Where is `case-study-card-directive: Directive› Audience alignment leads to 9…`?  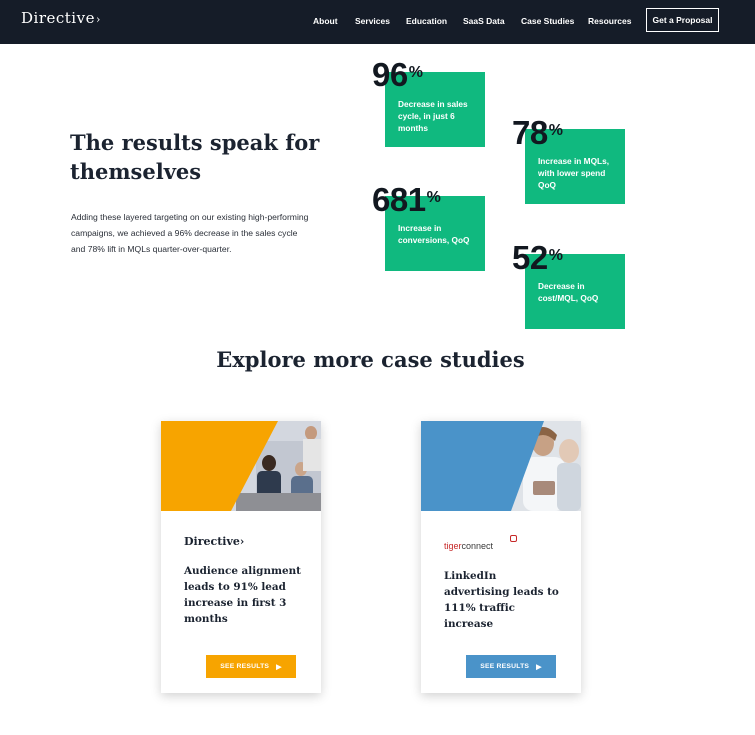 case-study-card-directive: Directive› Audience alignment leads to 9… is located at coordinates (241, 557).